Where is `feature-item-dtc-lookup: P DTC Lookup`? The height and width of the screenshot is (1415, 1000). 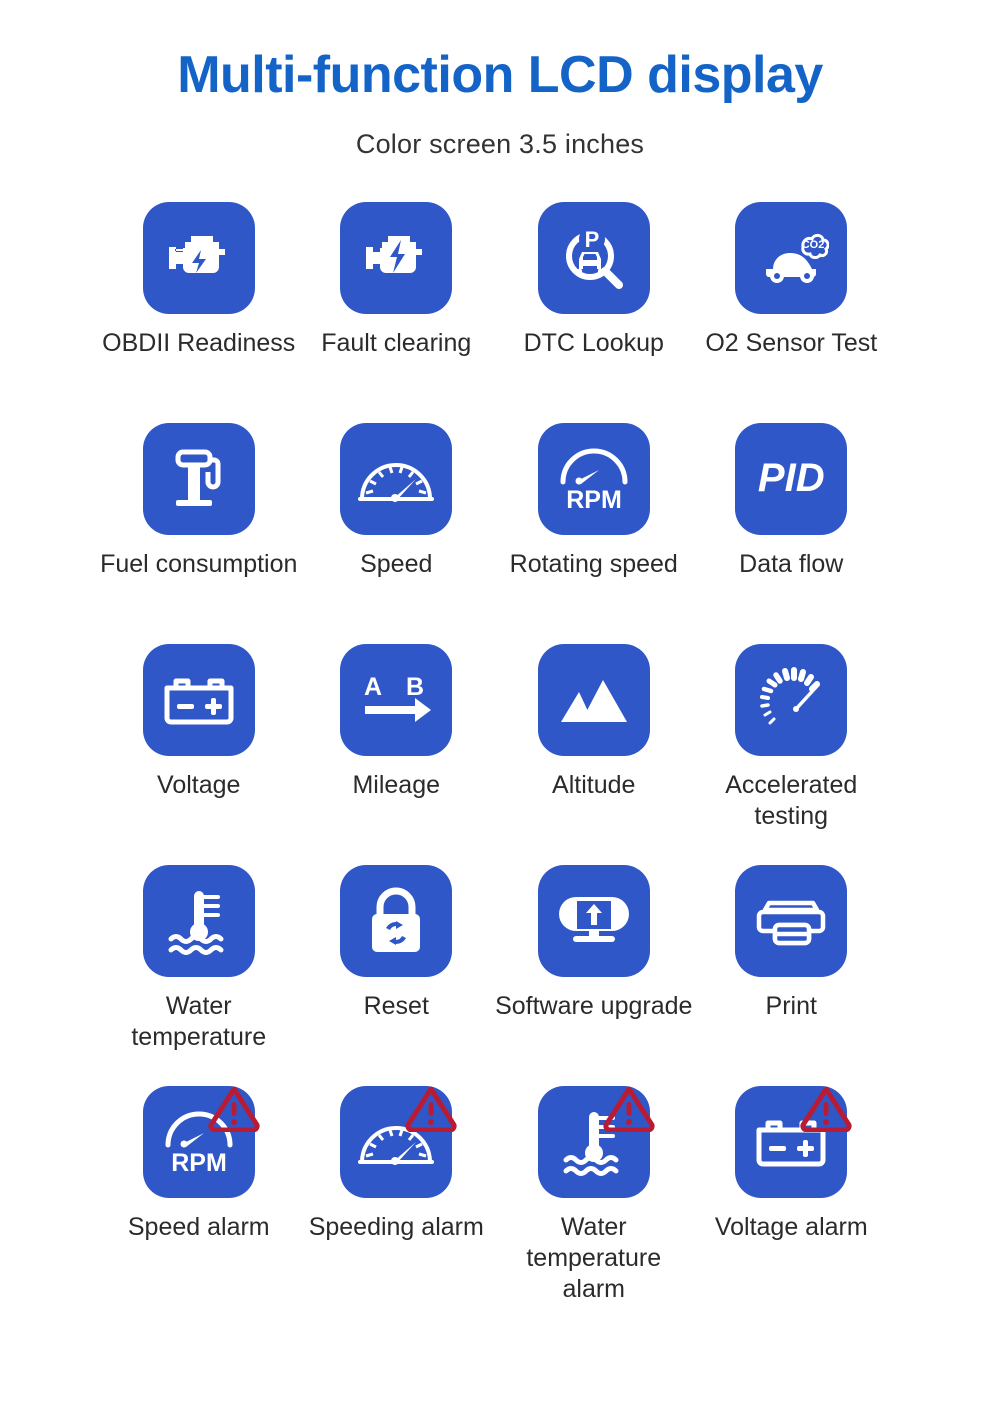
feature-item-dtc-lookup: P DTC Lookup is located at coordinates (594, 312).